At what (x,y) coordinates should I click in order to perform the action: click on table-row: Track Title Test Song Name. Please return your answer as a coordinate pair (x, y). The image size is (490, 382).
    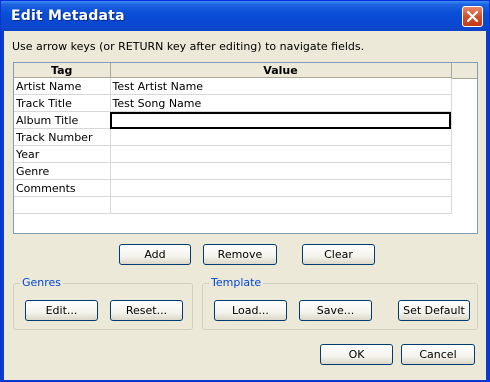
    Looking at the image, I should click on (233, 103).